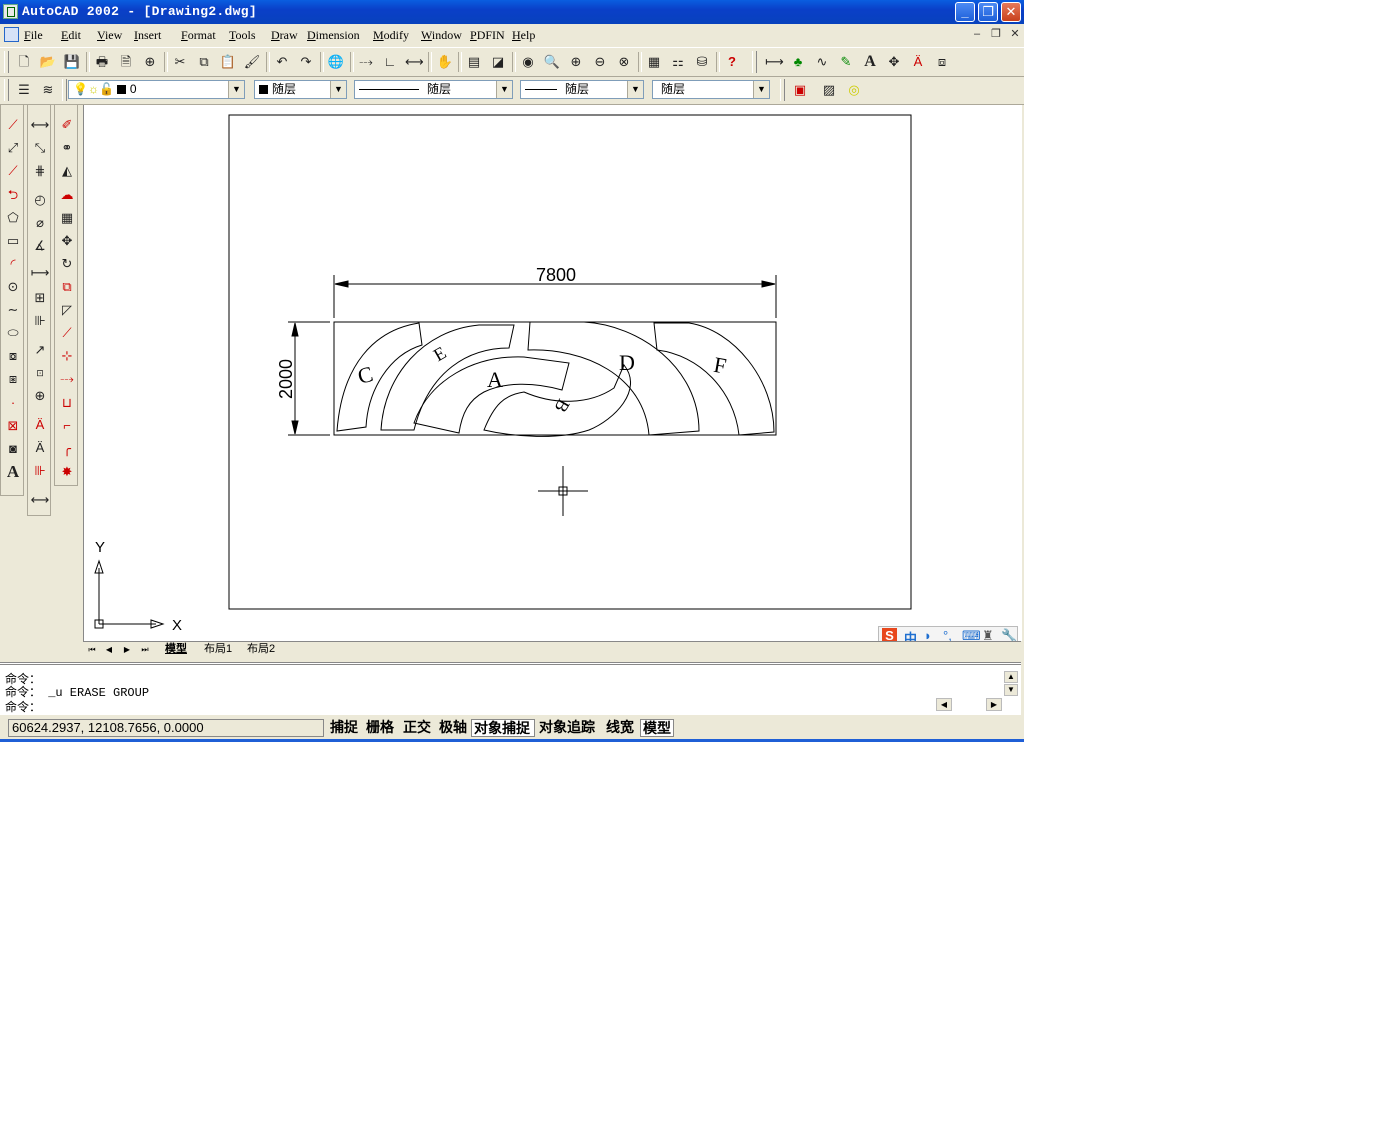 This screenshot has width=1398, height=1132. What do you see at coordinates (417, 728) in the screenshot?
I see `ortho-toggle: 正交` at bounding box center [417, 728].